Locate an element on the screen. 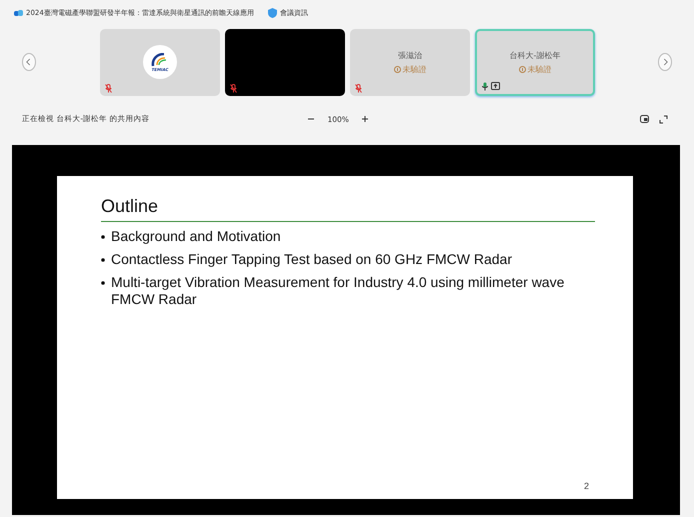 Image resolution: width=694 pixels, height=517 pixels. screen-share-icon is located at coordinates (495, 86).